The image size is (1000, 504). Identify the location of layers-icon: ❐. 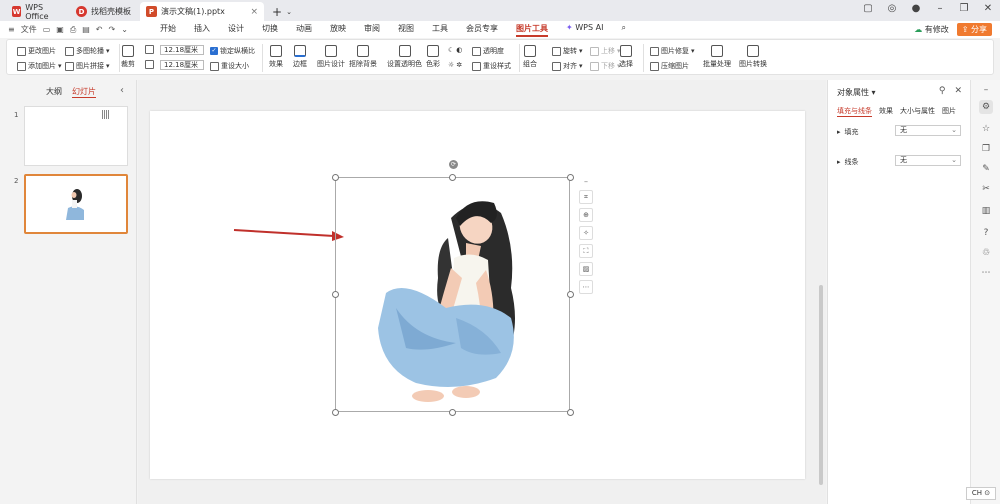
(986, 149).